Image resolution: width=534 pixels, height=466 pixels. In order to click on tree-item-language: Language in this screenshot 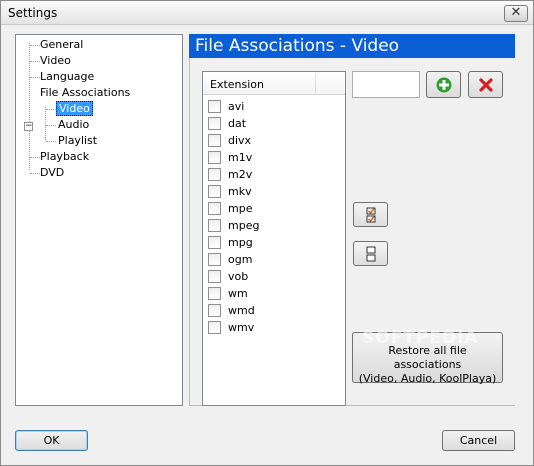, I will do `click(67, 76)`.